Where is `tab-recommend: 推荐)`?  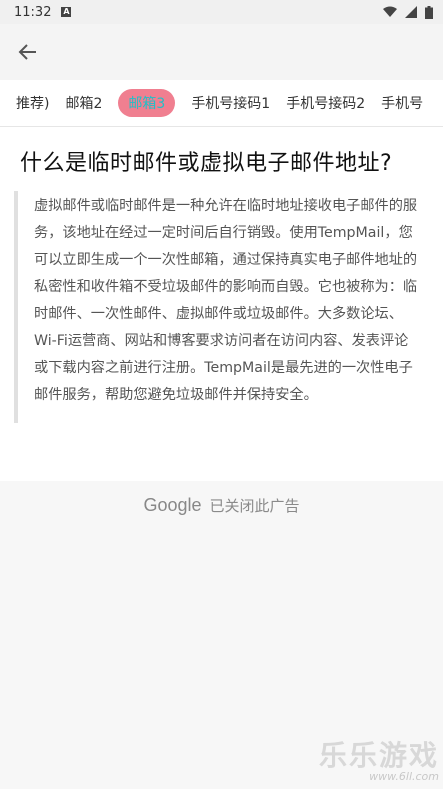 tab-recommend: 推荐) is located at coordinates (28, 103).